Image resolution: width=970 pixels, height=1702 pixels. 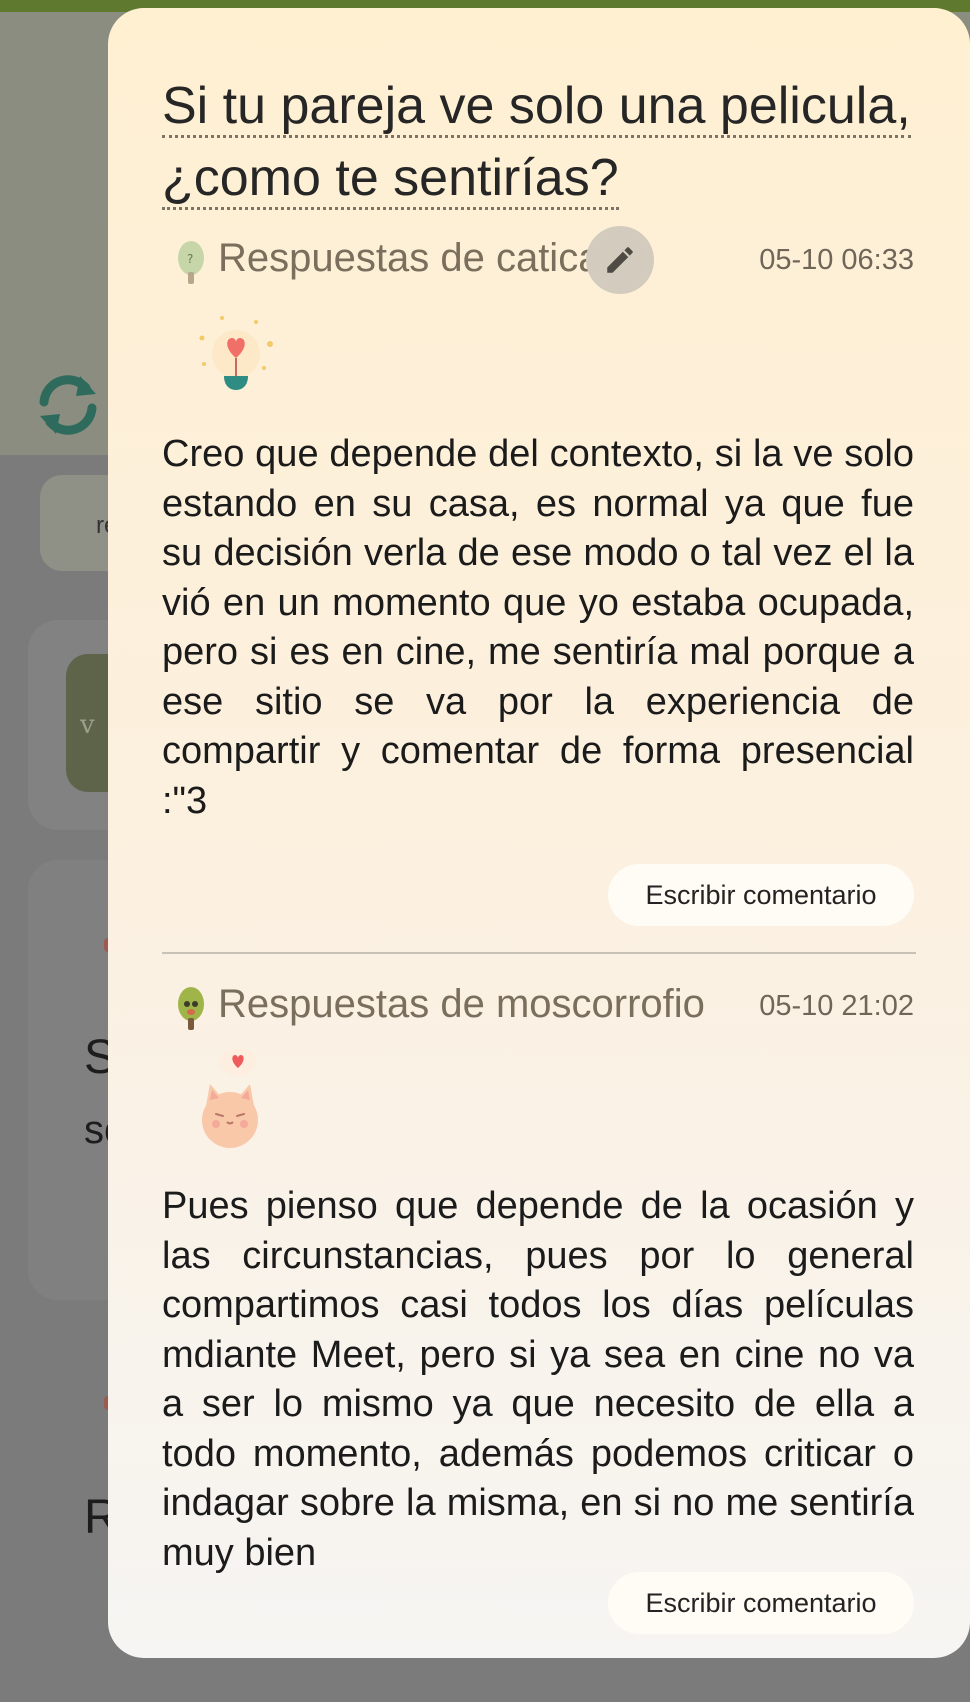 What do you see at coordinates (836, 260) in the screenshot?
I see `answer-timestamp: 05-10 06:33` at bounding box center [836, 260].